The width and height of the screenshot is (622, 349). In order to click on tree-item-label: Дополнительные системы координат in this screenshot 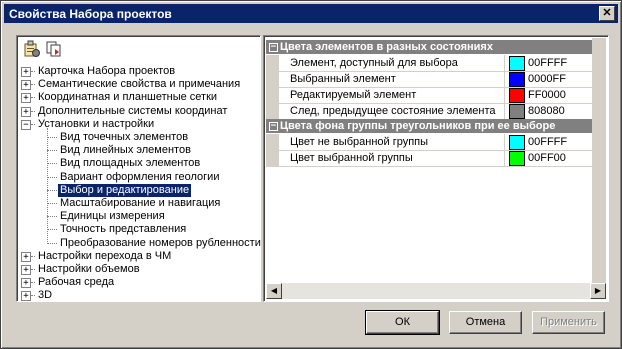, I will do `click(133, 110)`.